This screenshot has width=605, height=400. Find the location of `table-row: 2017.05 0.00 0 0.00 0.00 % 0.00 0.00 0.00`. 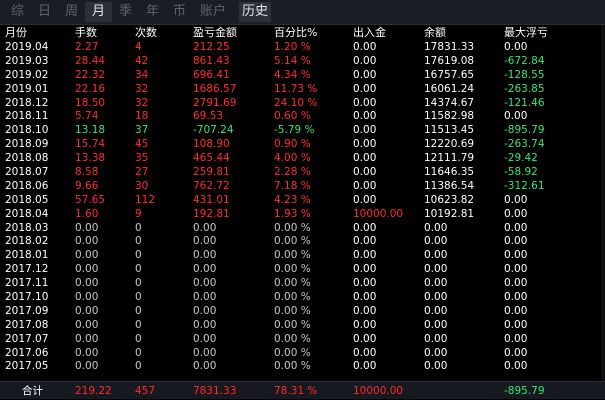

table-row: 2017.05 0.00 0 0.00 0.00 % 0.00 0.00 0.00 is located at coordinates (302, 367).